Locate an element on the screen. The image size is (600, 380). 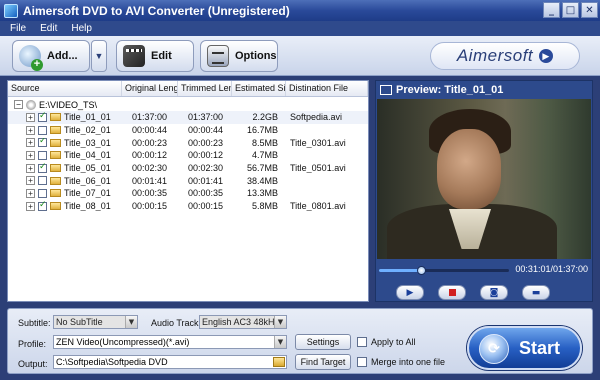
row-trimmed-length: 00:00:12 is located at coordinates (206, 155).